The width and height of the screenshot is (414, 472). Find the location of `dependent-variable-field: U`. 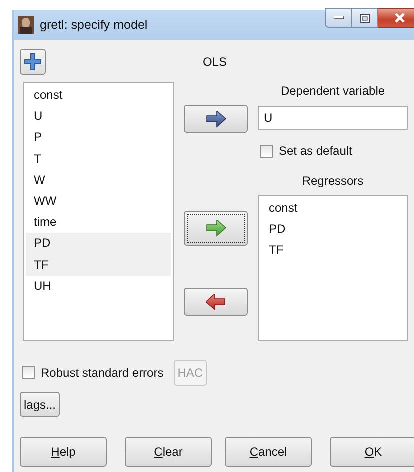

dependent-variable-field: U is located at coordinates (333, 118).